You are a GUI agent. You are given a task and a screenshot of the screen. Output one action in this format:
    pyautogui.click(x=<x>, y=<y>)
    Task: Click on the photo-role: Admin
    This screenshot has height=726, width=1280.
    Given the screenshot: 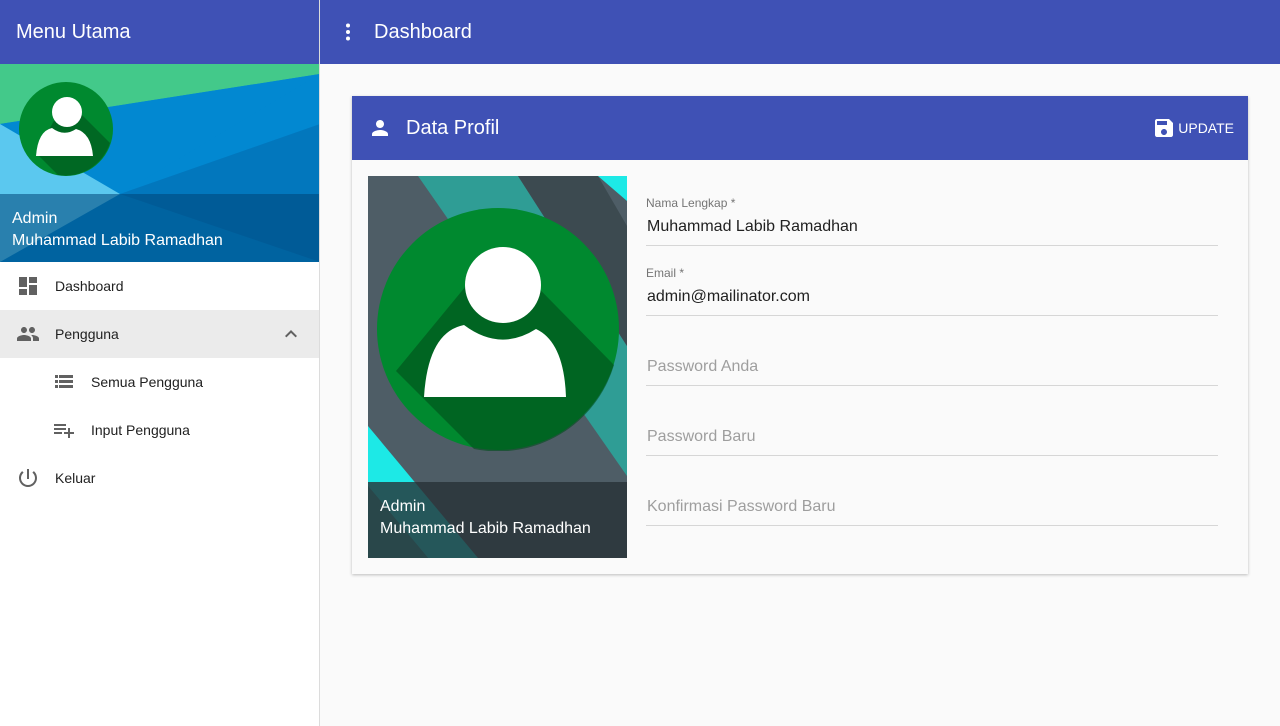 What is the action you would take?
    pyautogui.click(x=403, y=506)
    